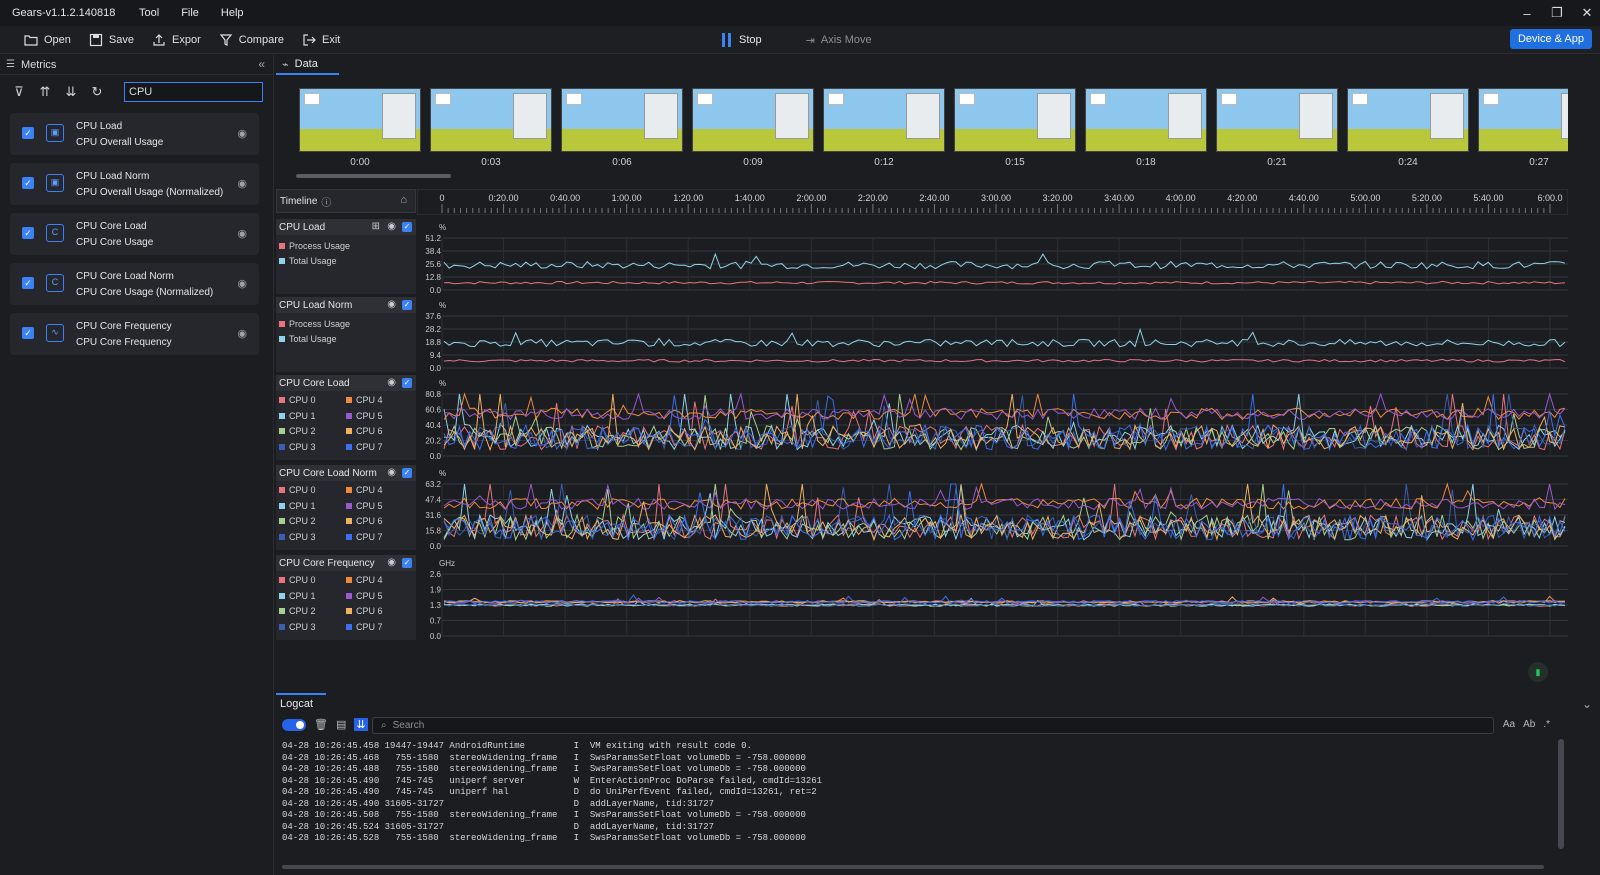  What do you see at coordinates (1546, 724) in the screenshot?
I see `regex-icon: .*` at bounding box center [1546, 724].